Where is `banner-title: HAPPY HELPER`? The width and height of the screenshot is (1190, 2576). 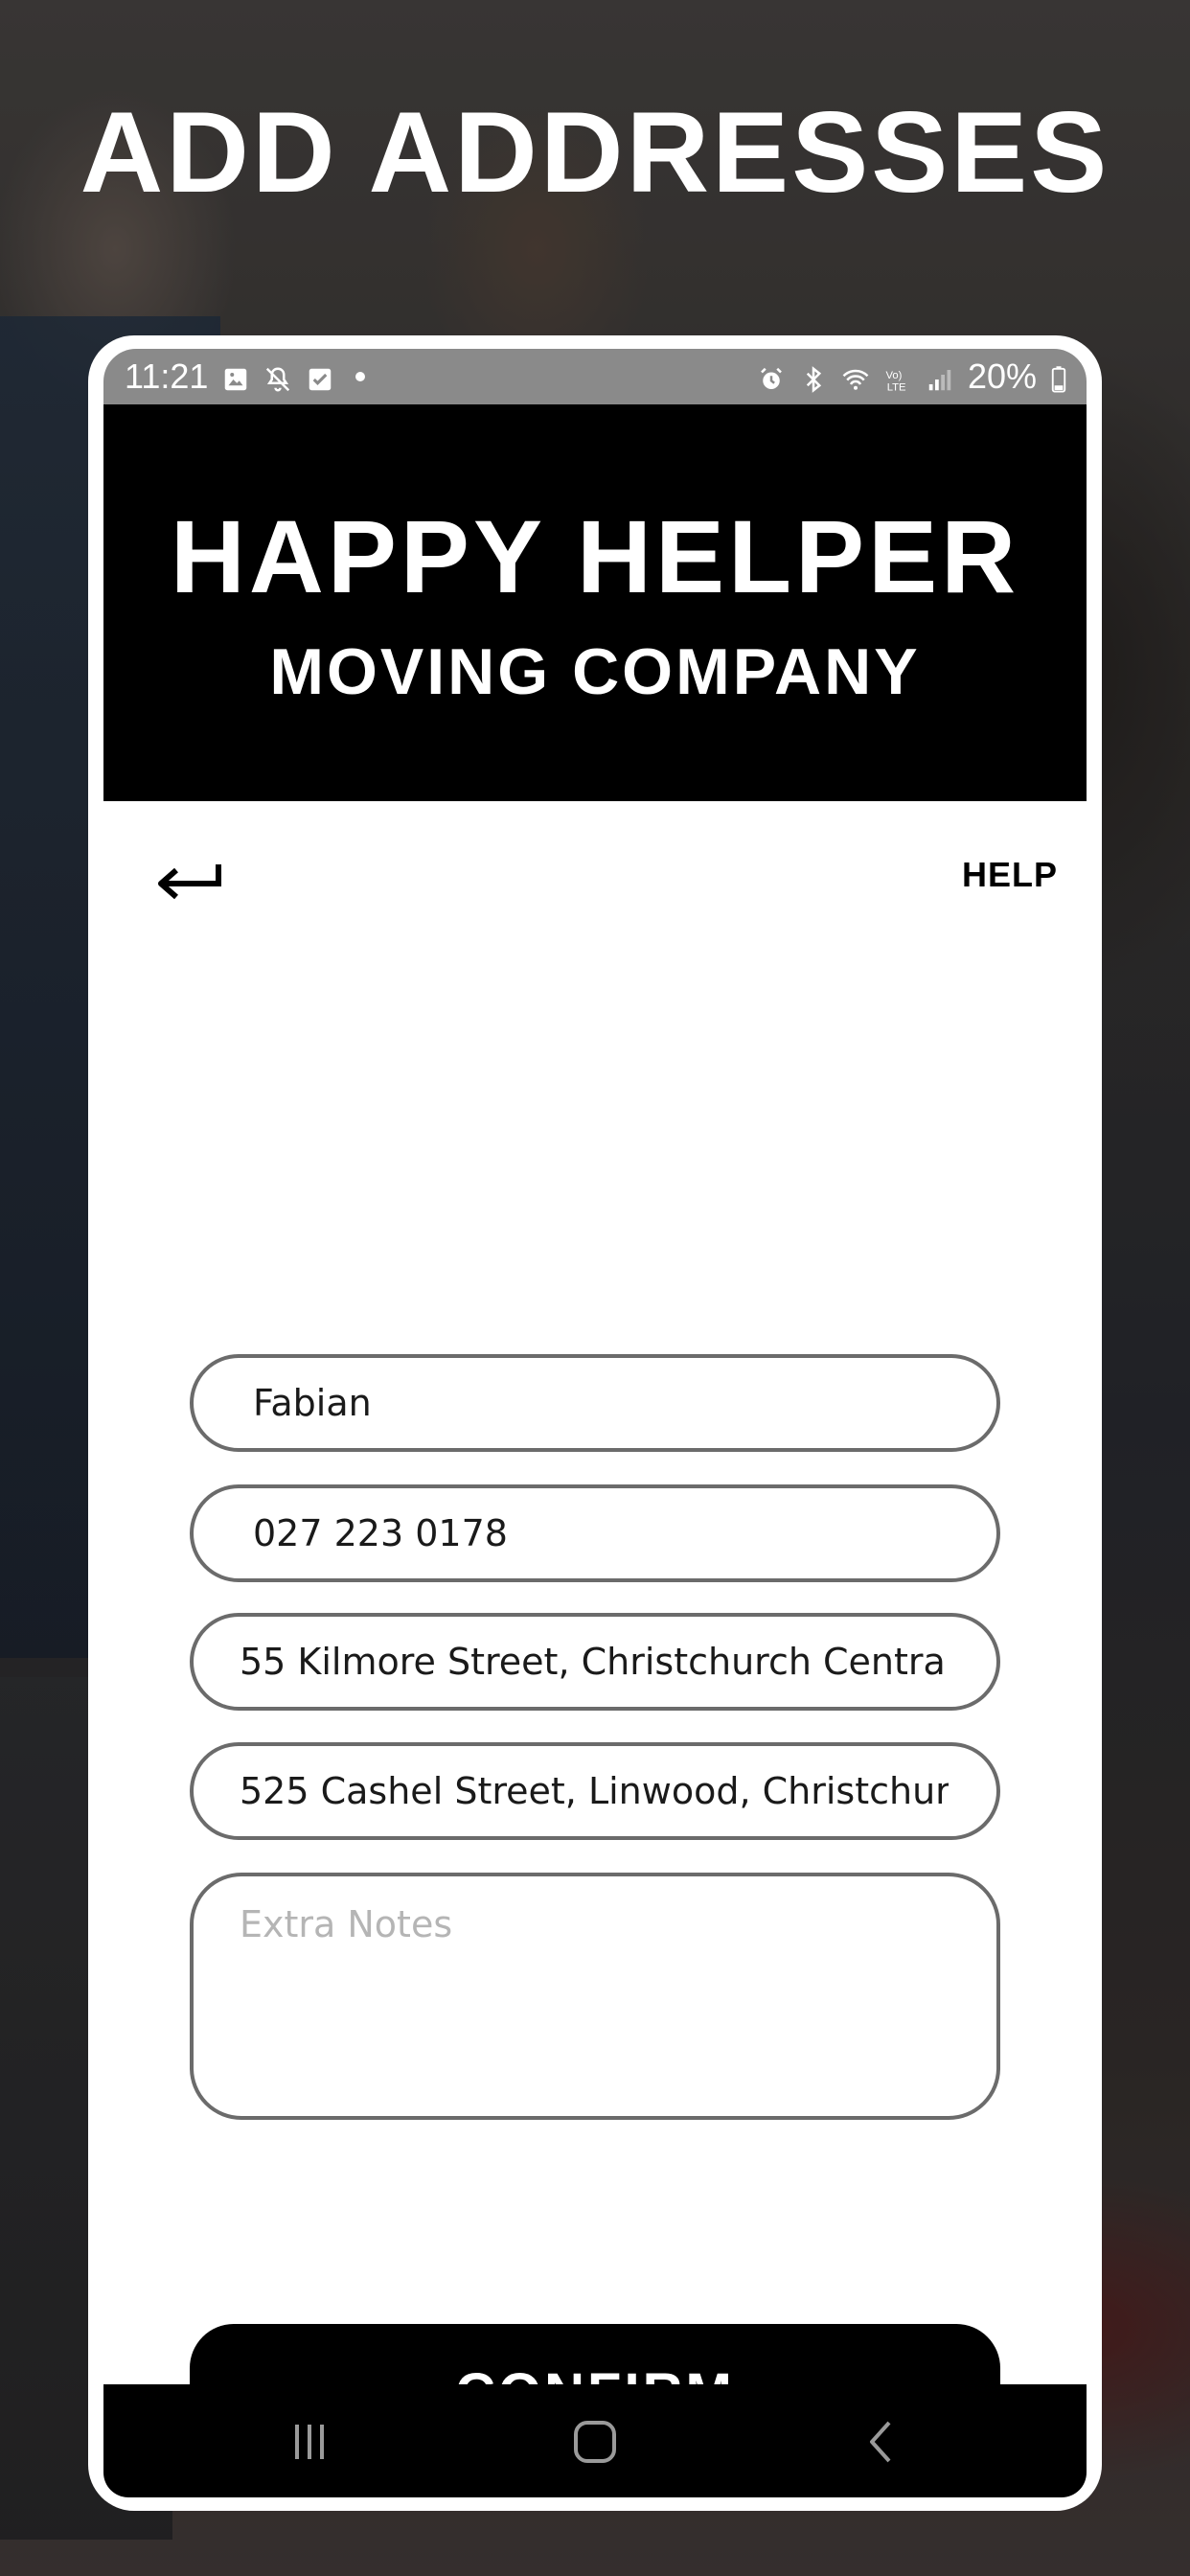
banner-title: HAPPY HELPER is located at coordinates (595, 556).